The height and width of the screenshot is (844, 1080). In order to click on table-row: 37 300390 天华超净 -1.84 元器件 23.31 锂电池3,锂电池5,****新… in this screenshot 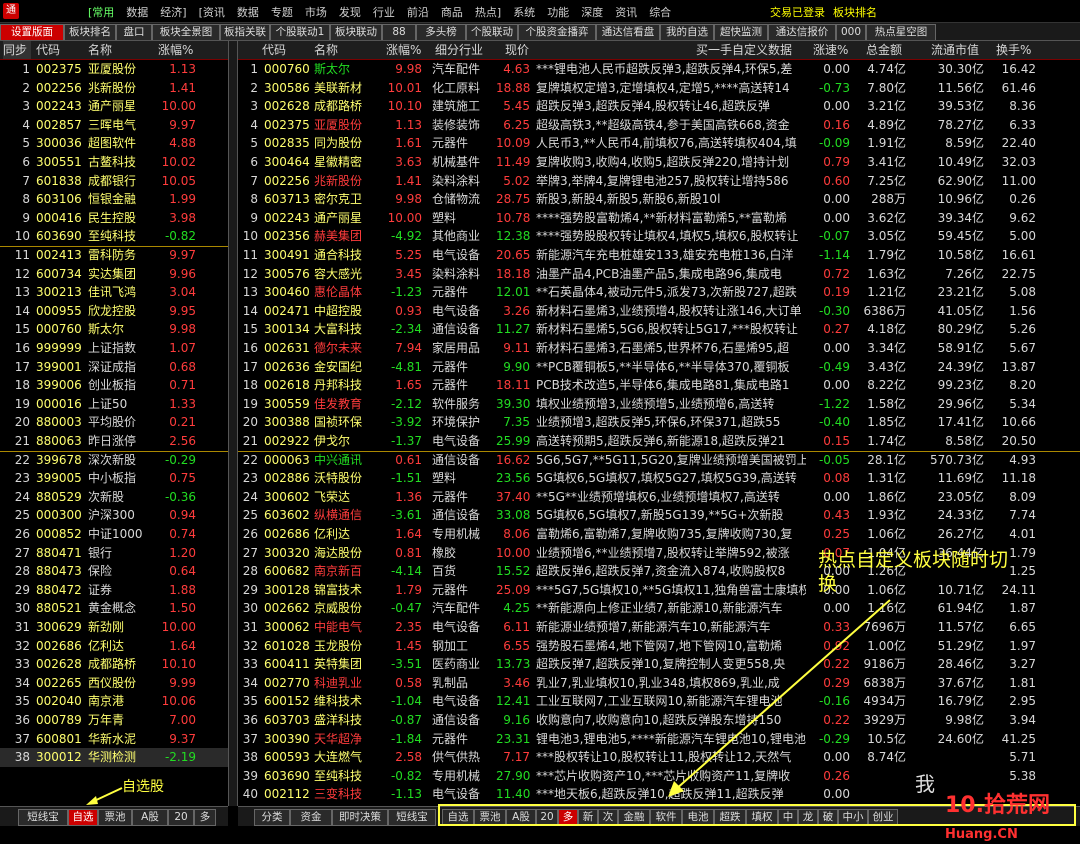, I will do `click(659, 739)`.